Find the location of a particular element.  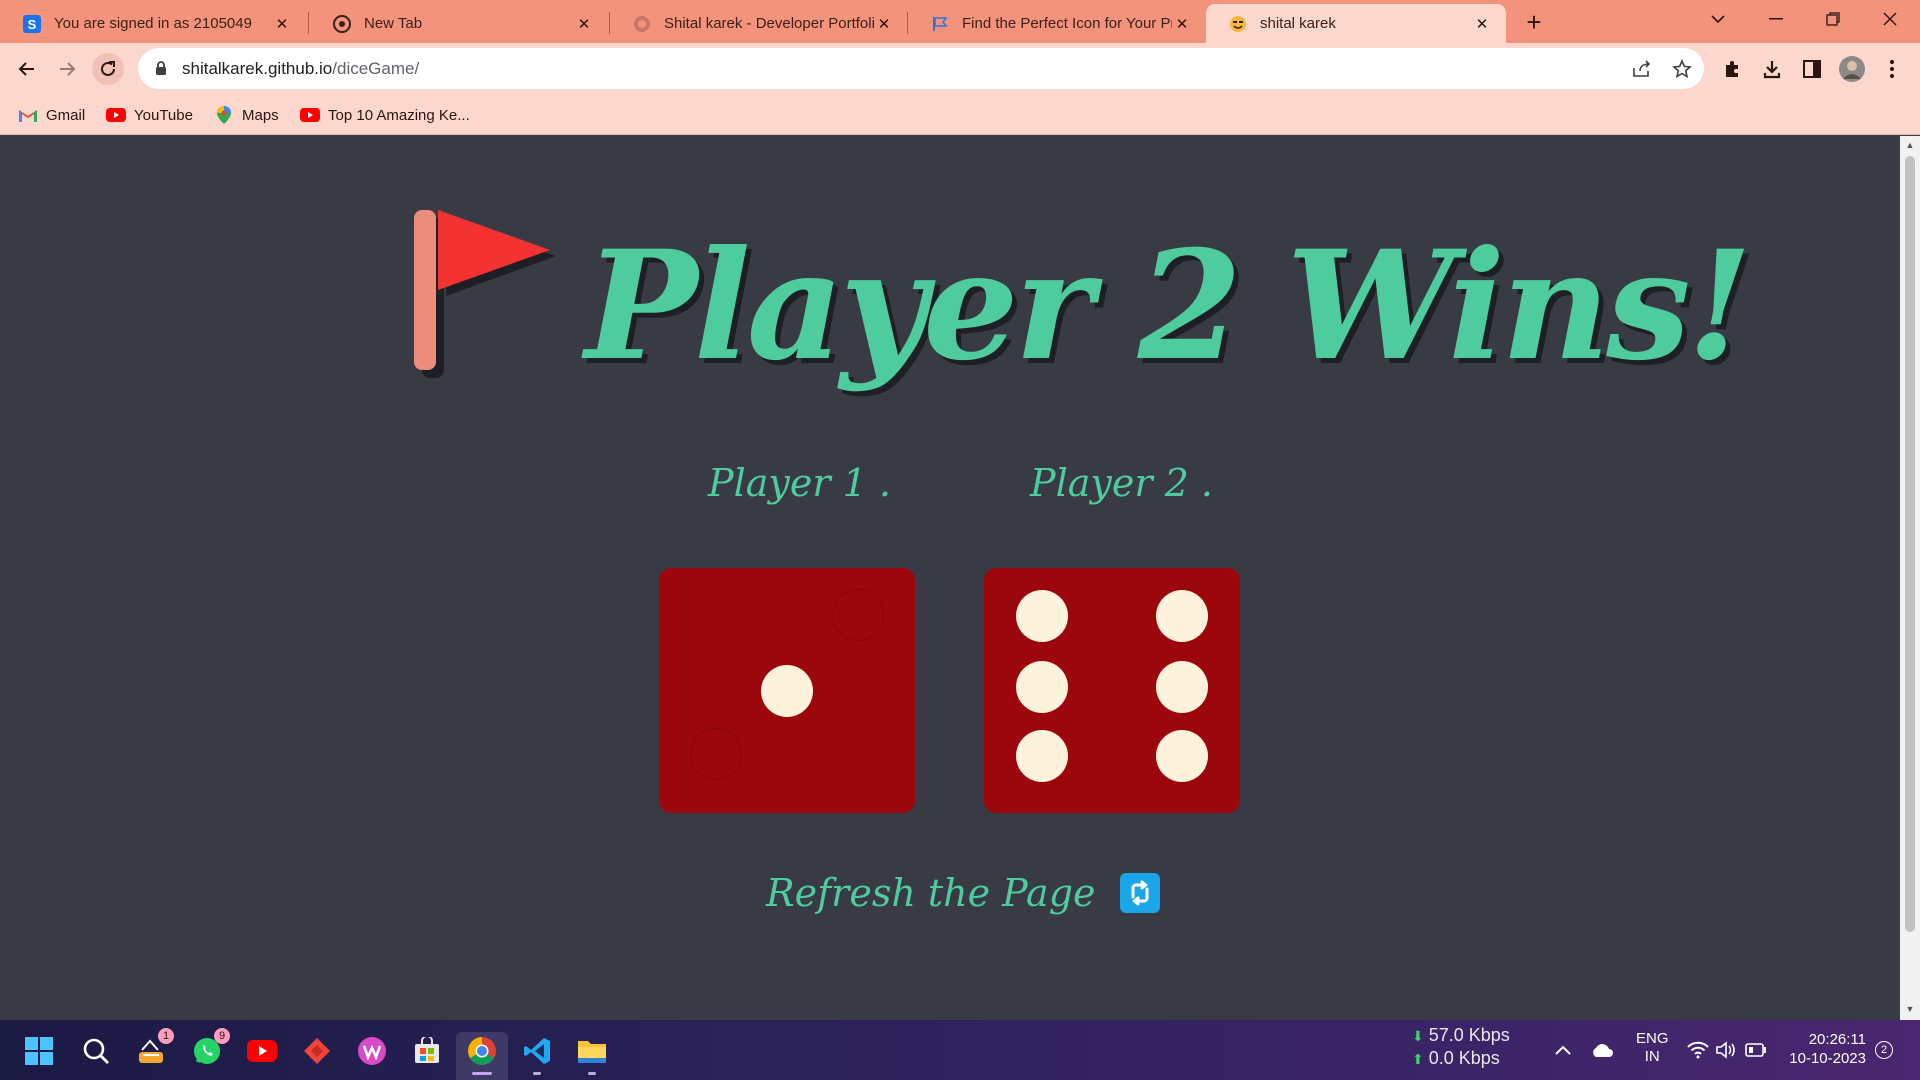

bookmark-label: Maps is located at coordinates (260, 115).